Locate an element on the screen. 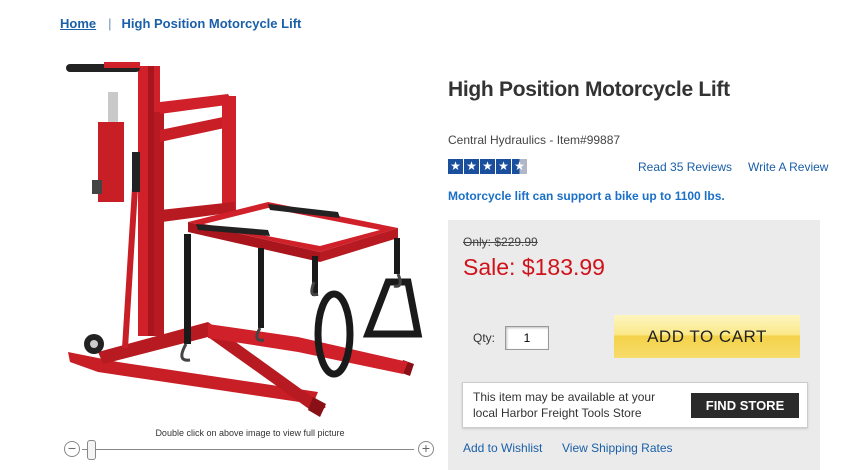 The image size is (846, 470). read-reviews-link: Read 35 Reviews is located at coordinates (685, 167).